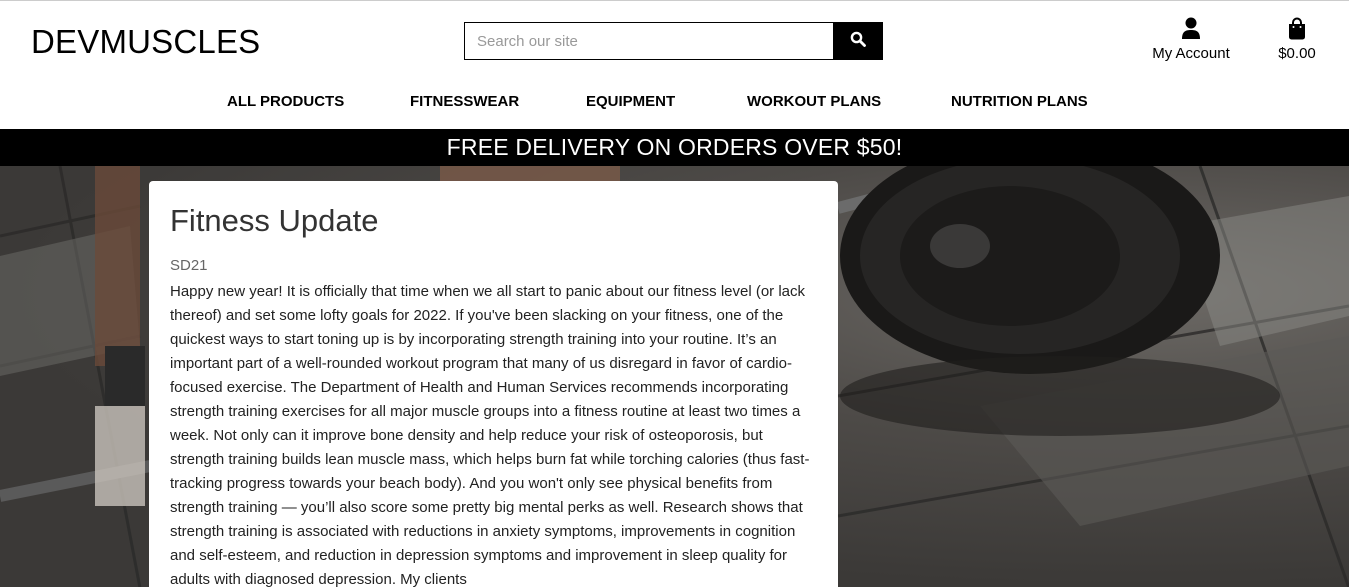 The image size is (1349, 587). Describe the element at coordinates (1297, 29) in the screenshot. I see `shopping-bag-icon` at that location.